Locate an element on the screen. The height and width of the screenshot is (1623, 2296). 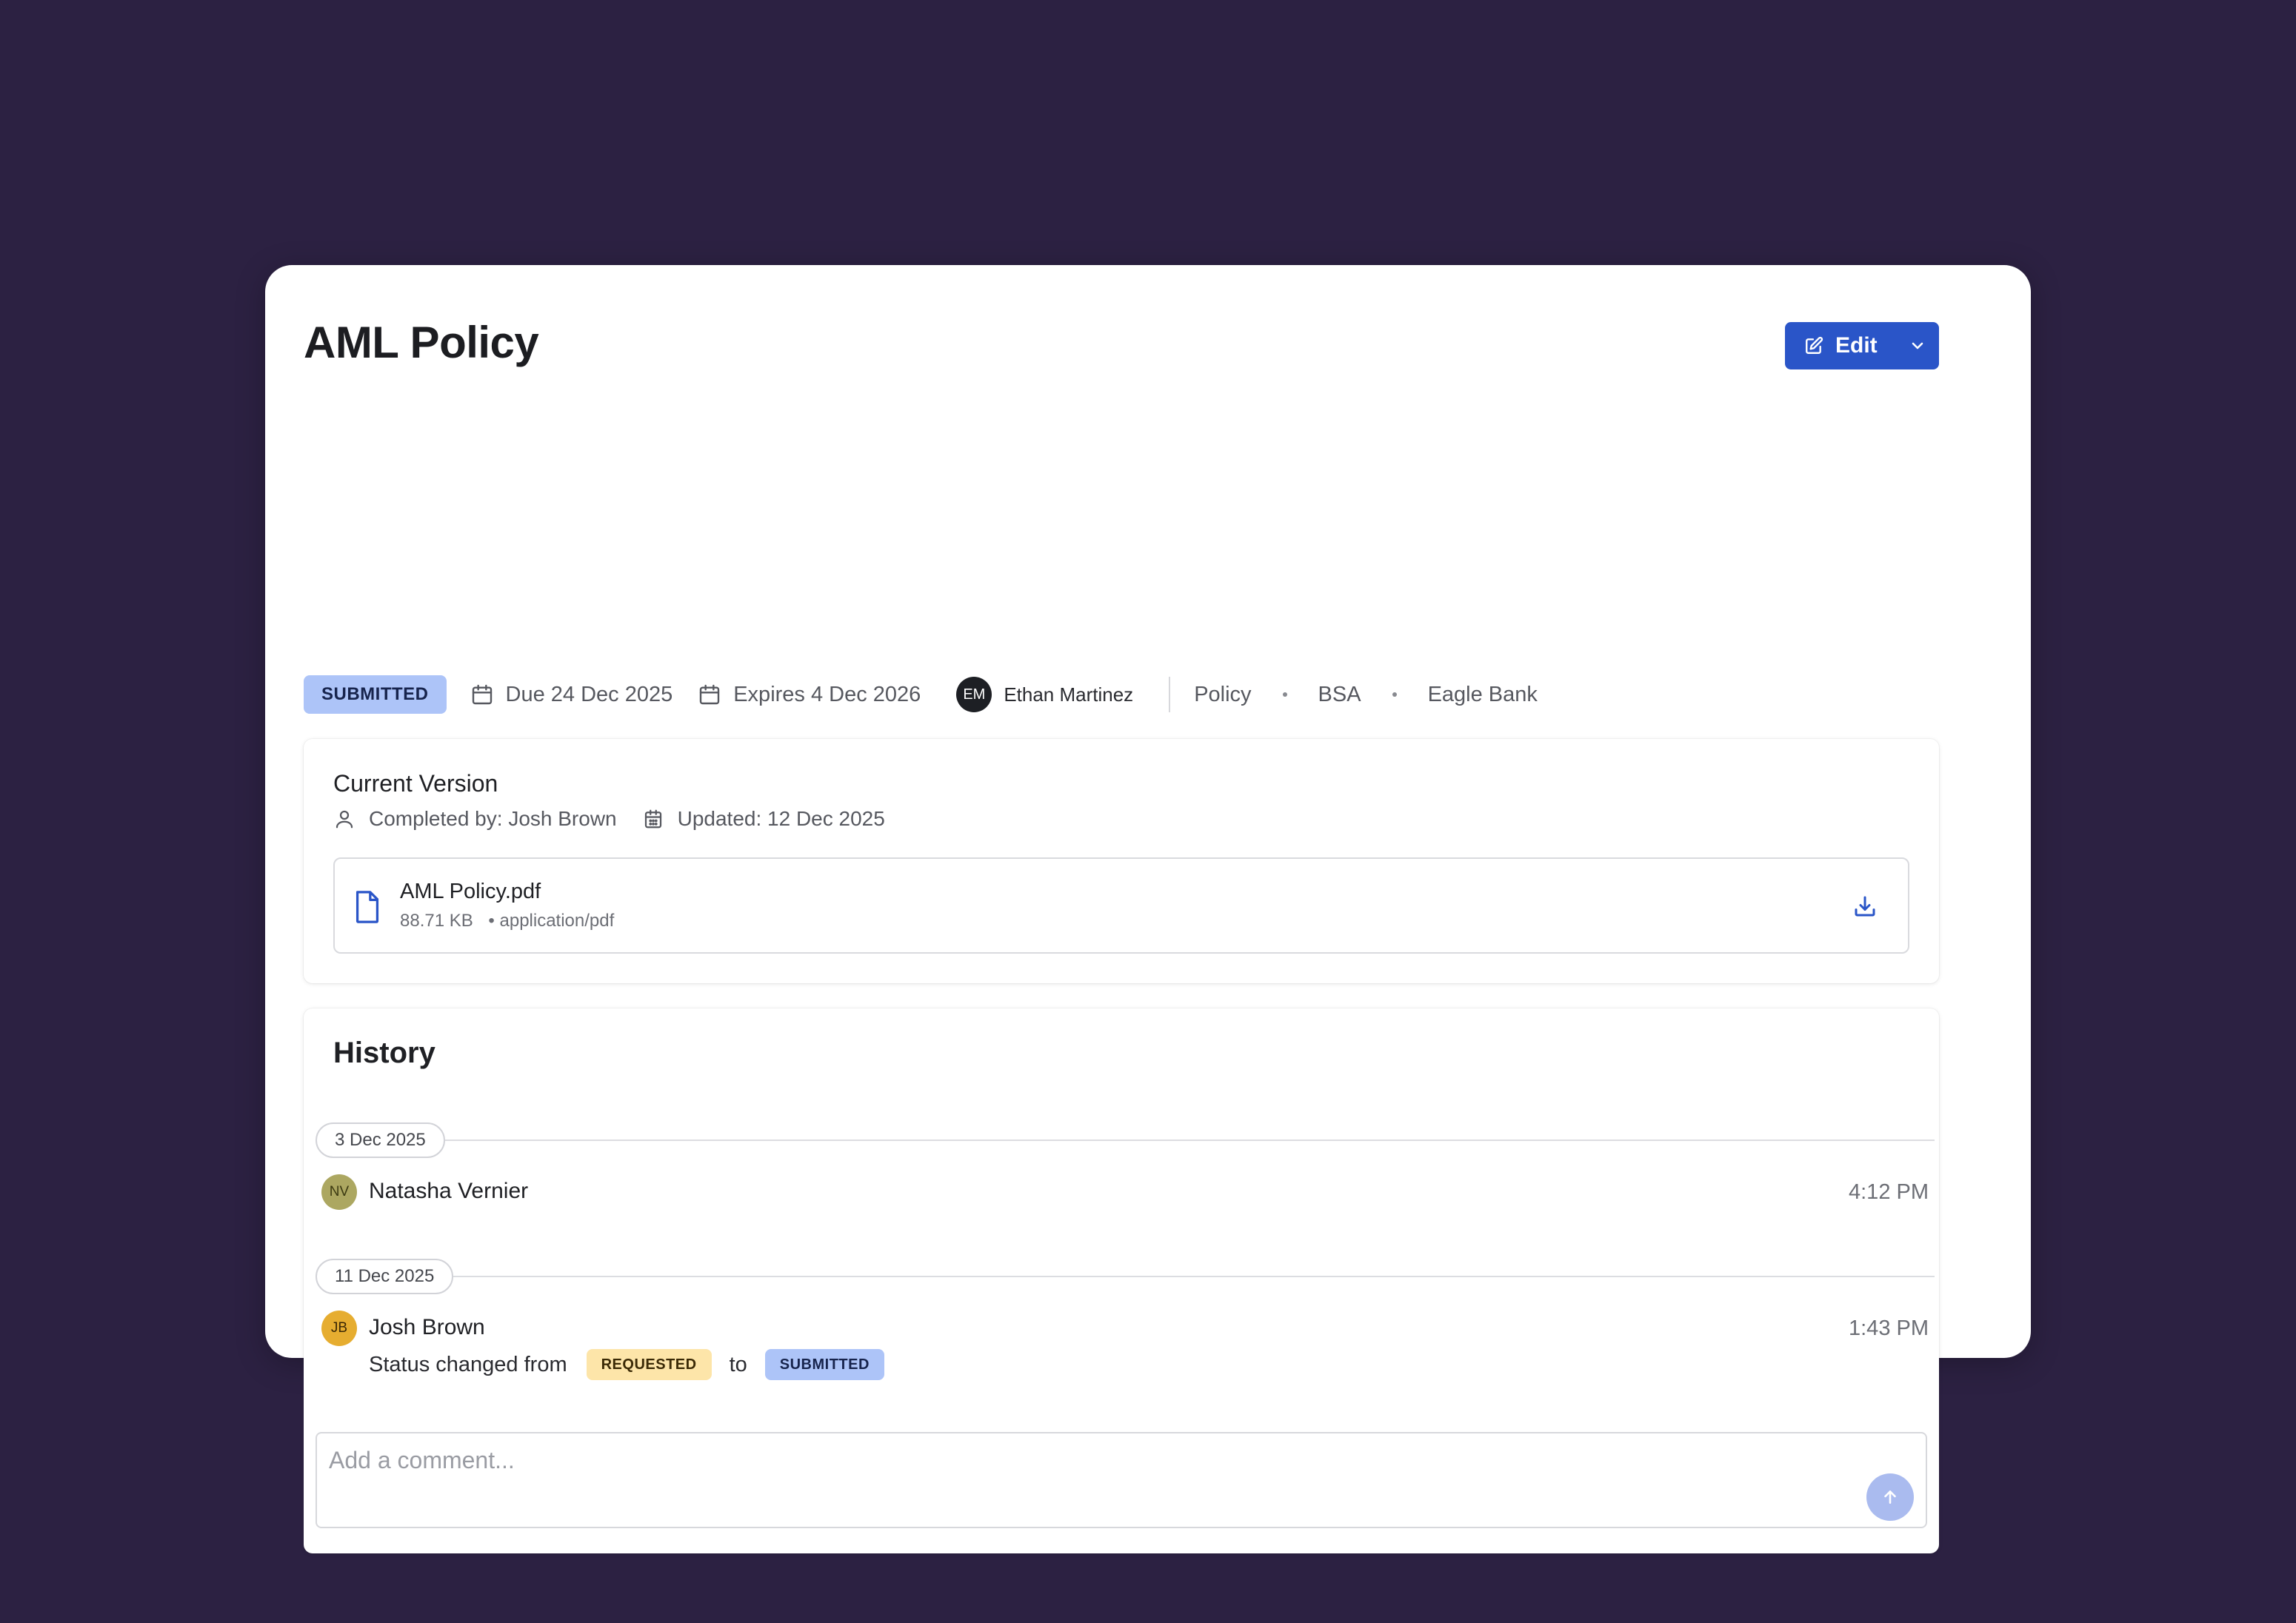
current-version-title: Current Version is located at coordinates (415, 784).